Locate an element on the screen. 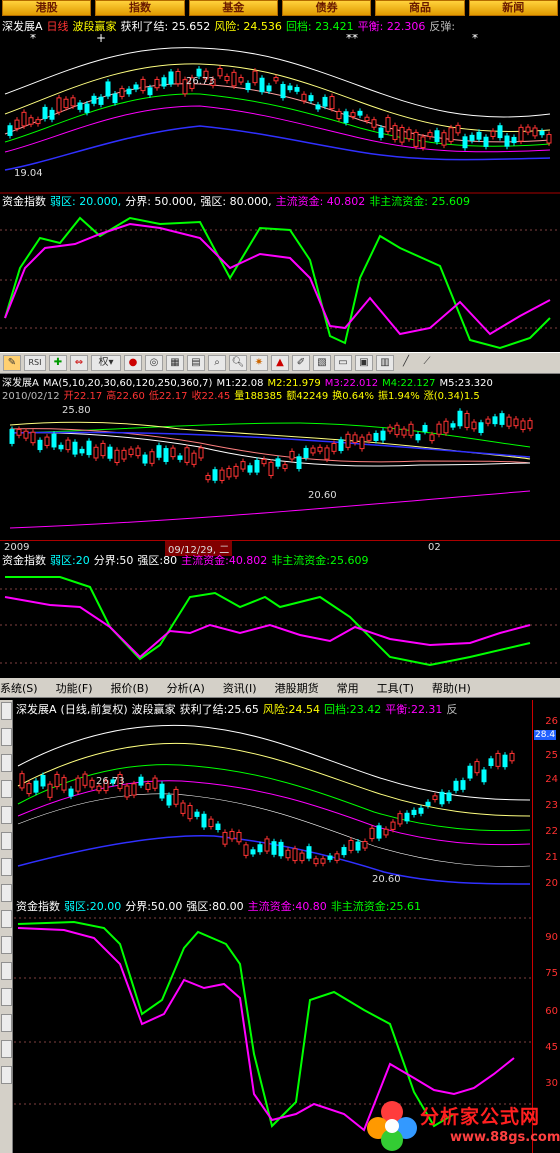  logo-title: 分析家公式网 is located at coordinates (480, 1117).